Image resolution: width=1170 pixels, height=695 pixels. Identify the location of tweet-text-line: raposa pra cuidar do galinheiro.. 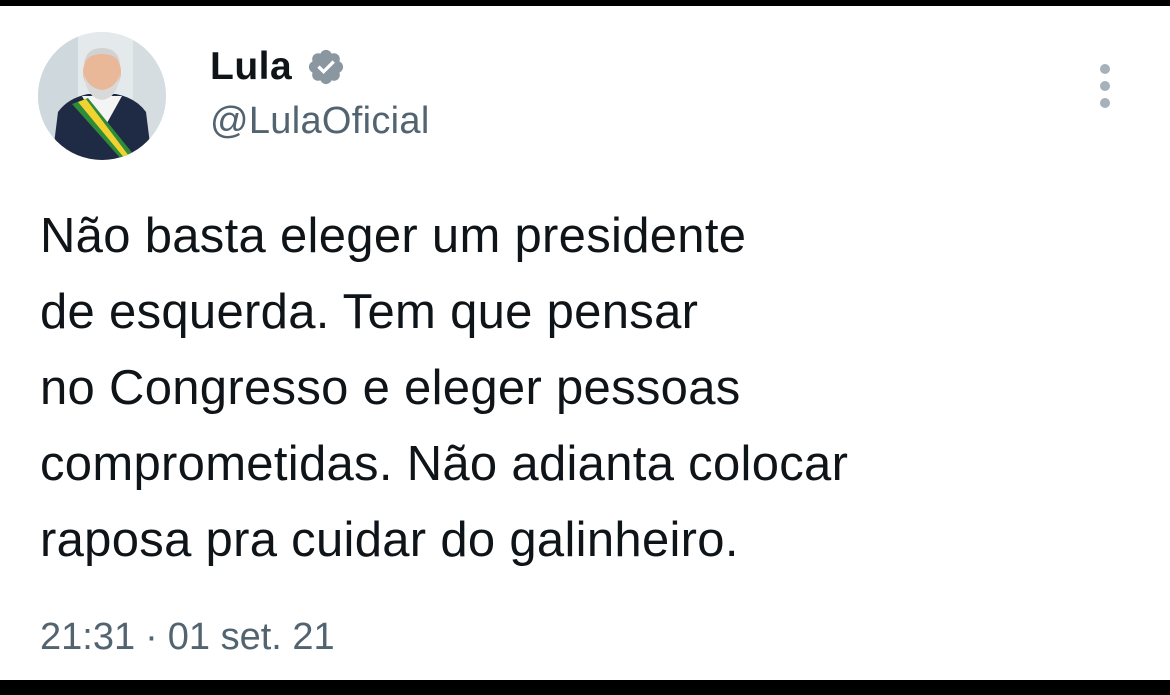
(389, 540).